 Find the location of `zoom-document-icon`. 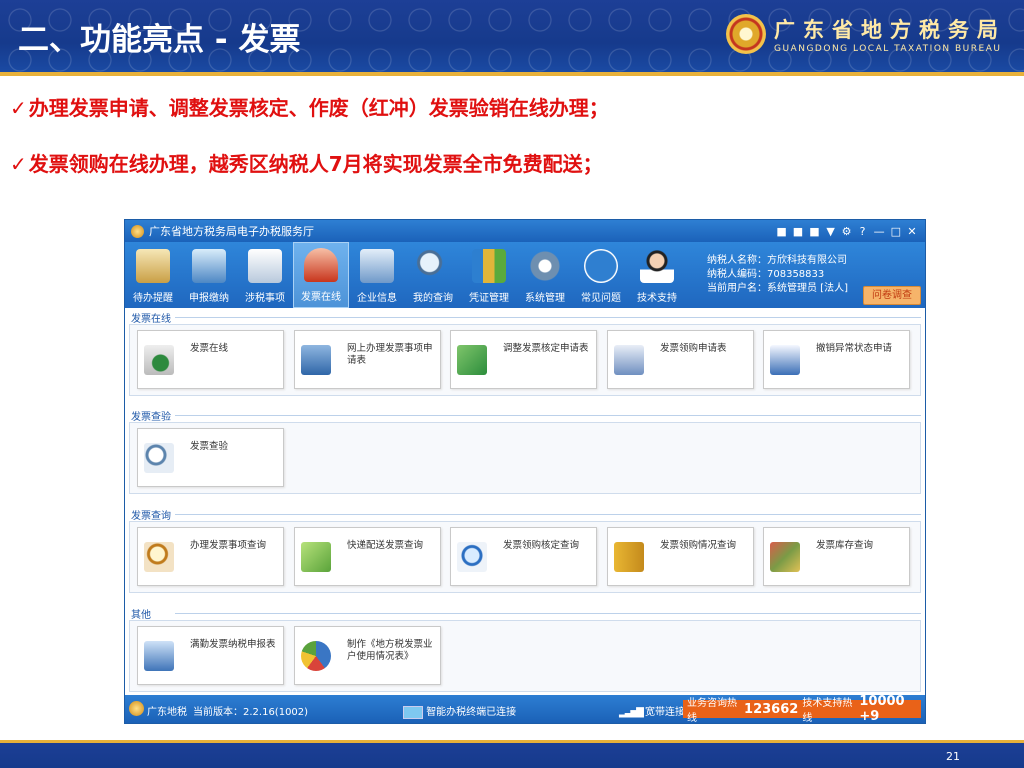

zoom-document-icon is located at coordinates (472, 557).